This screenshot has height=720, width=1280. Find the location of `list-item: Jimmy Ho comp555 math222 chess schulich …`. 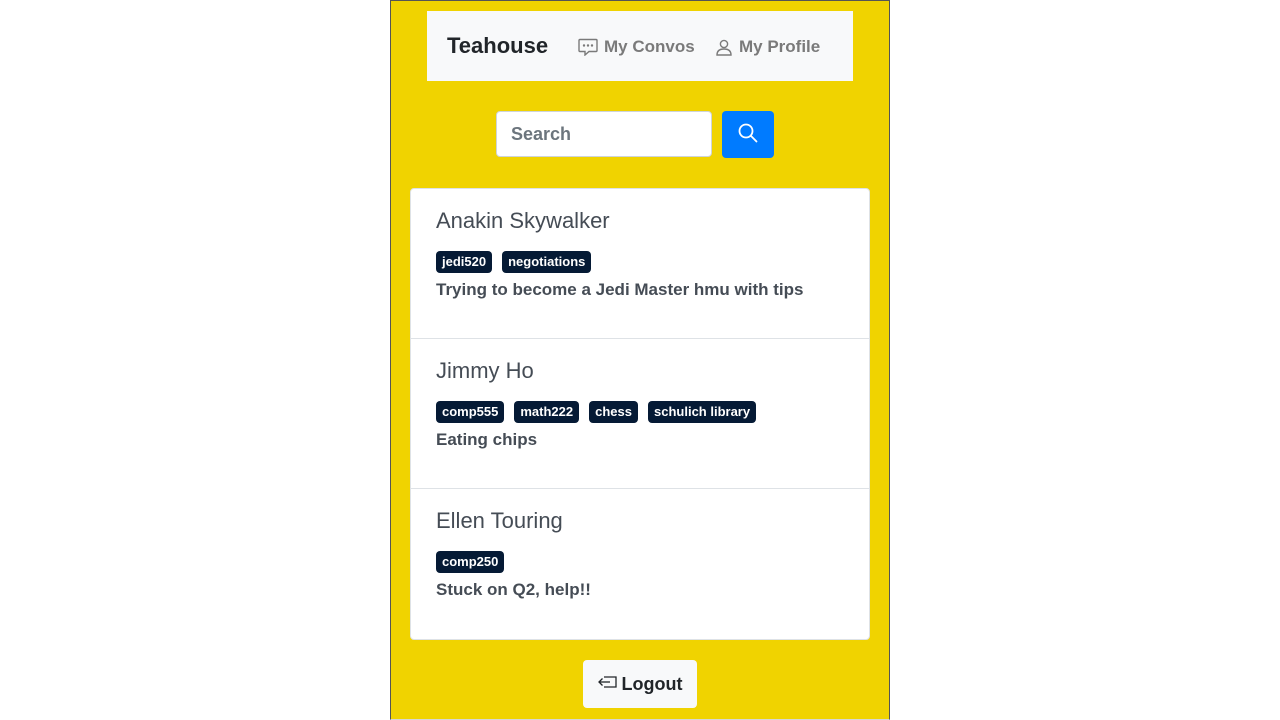

list-item: Jimmy Ho comp555 math222 chess schulich … is located at coordinates (640, 414).